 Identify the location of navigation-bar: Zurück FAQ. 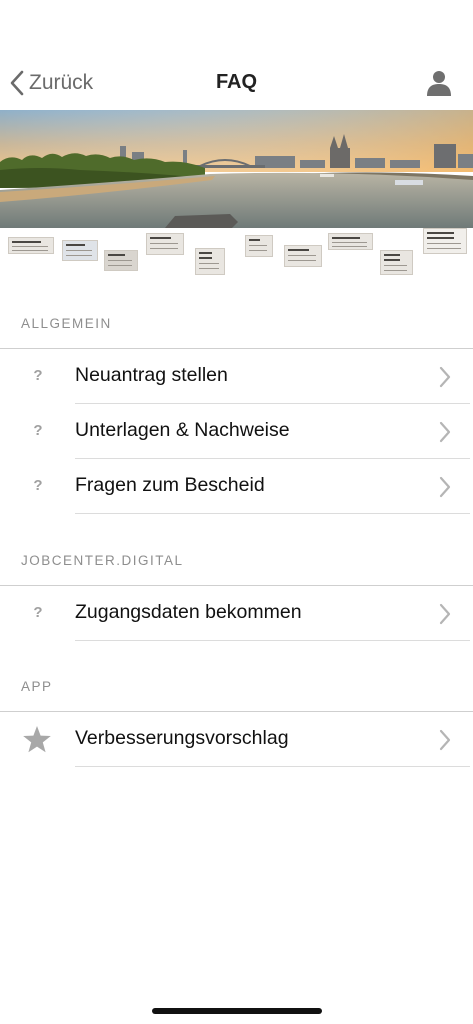
(236, 83).